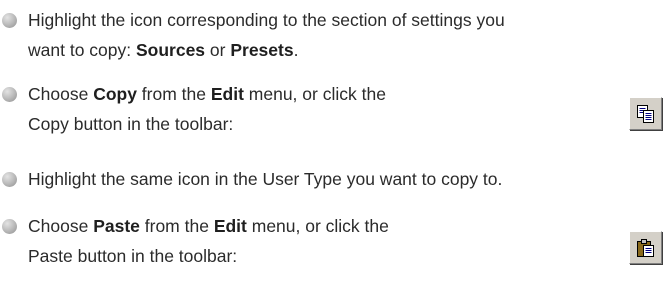 This screenshot has width=664, height=286. I want to click on step-4-line-2: Paste button in the toolbar:, so click(133, 256).